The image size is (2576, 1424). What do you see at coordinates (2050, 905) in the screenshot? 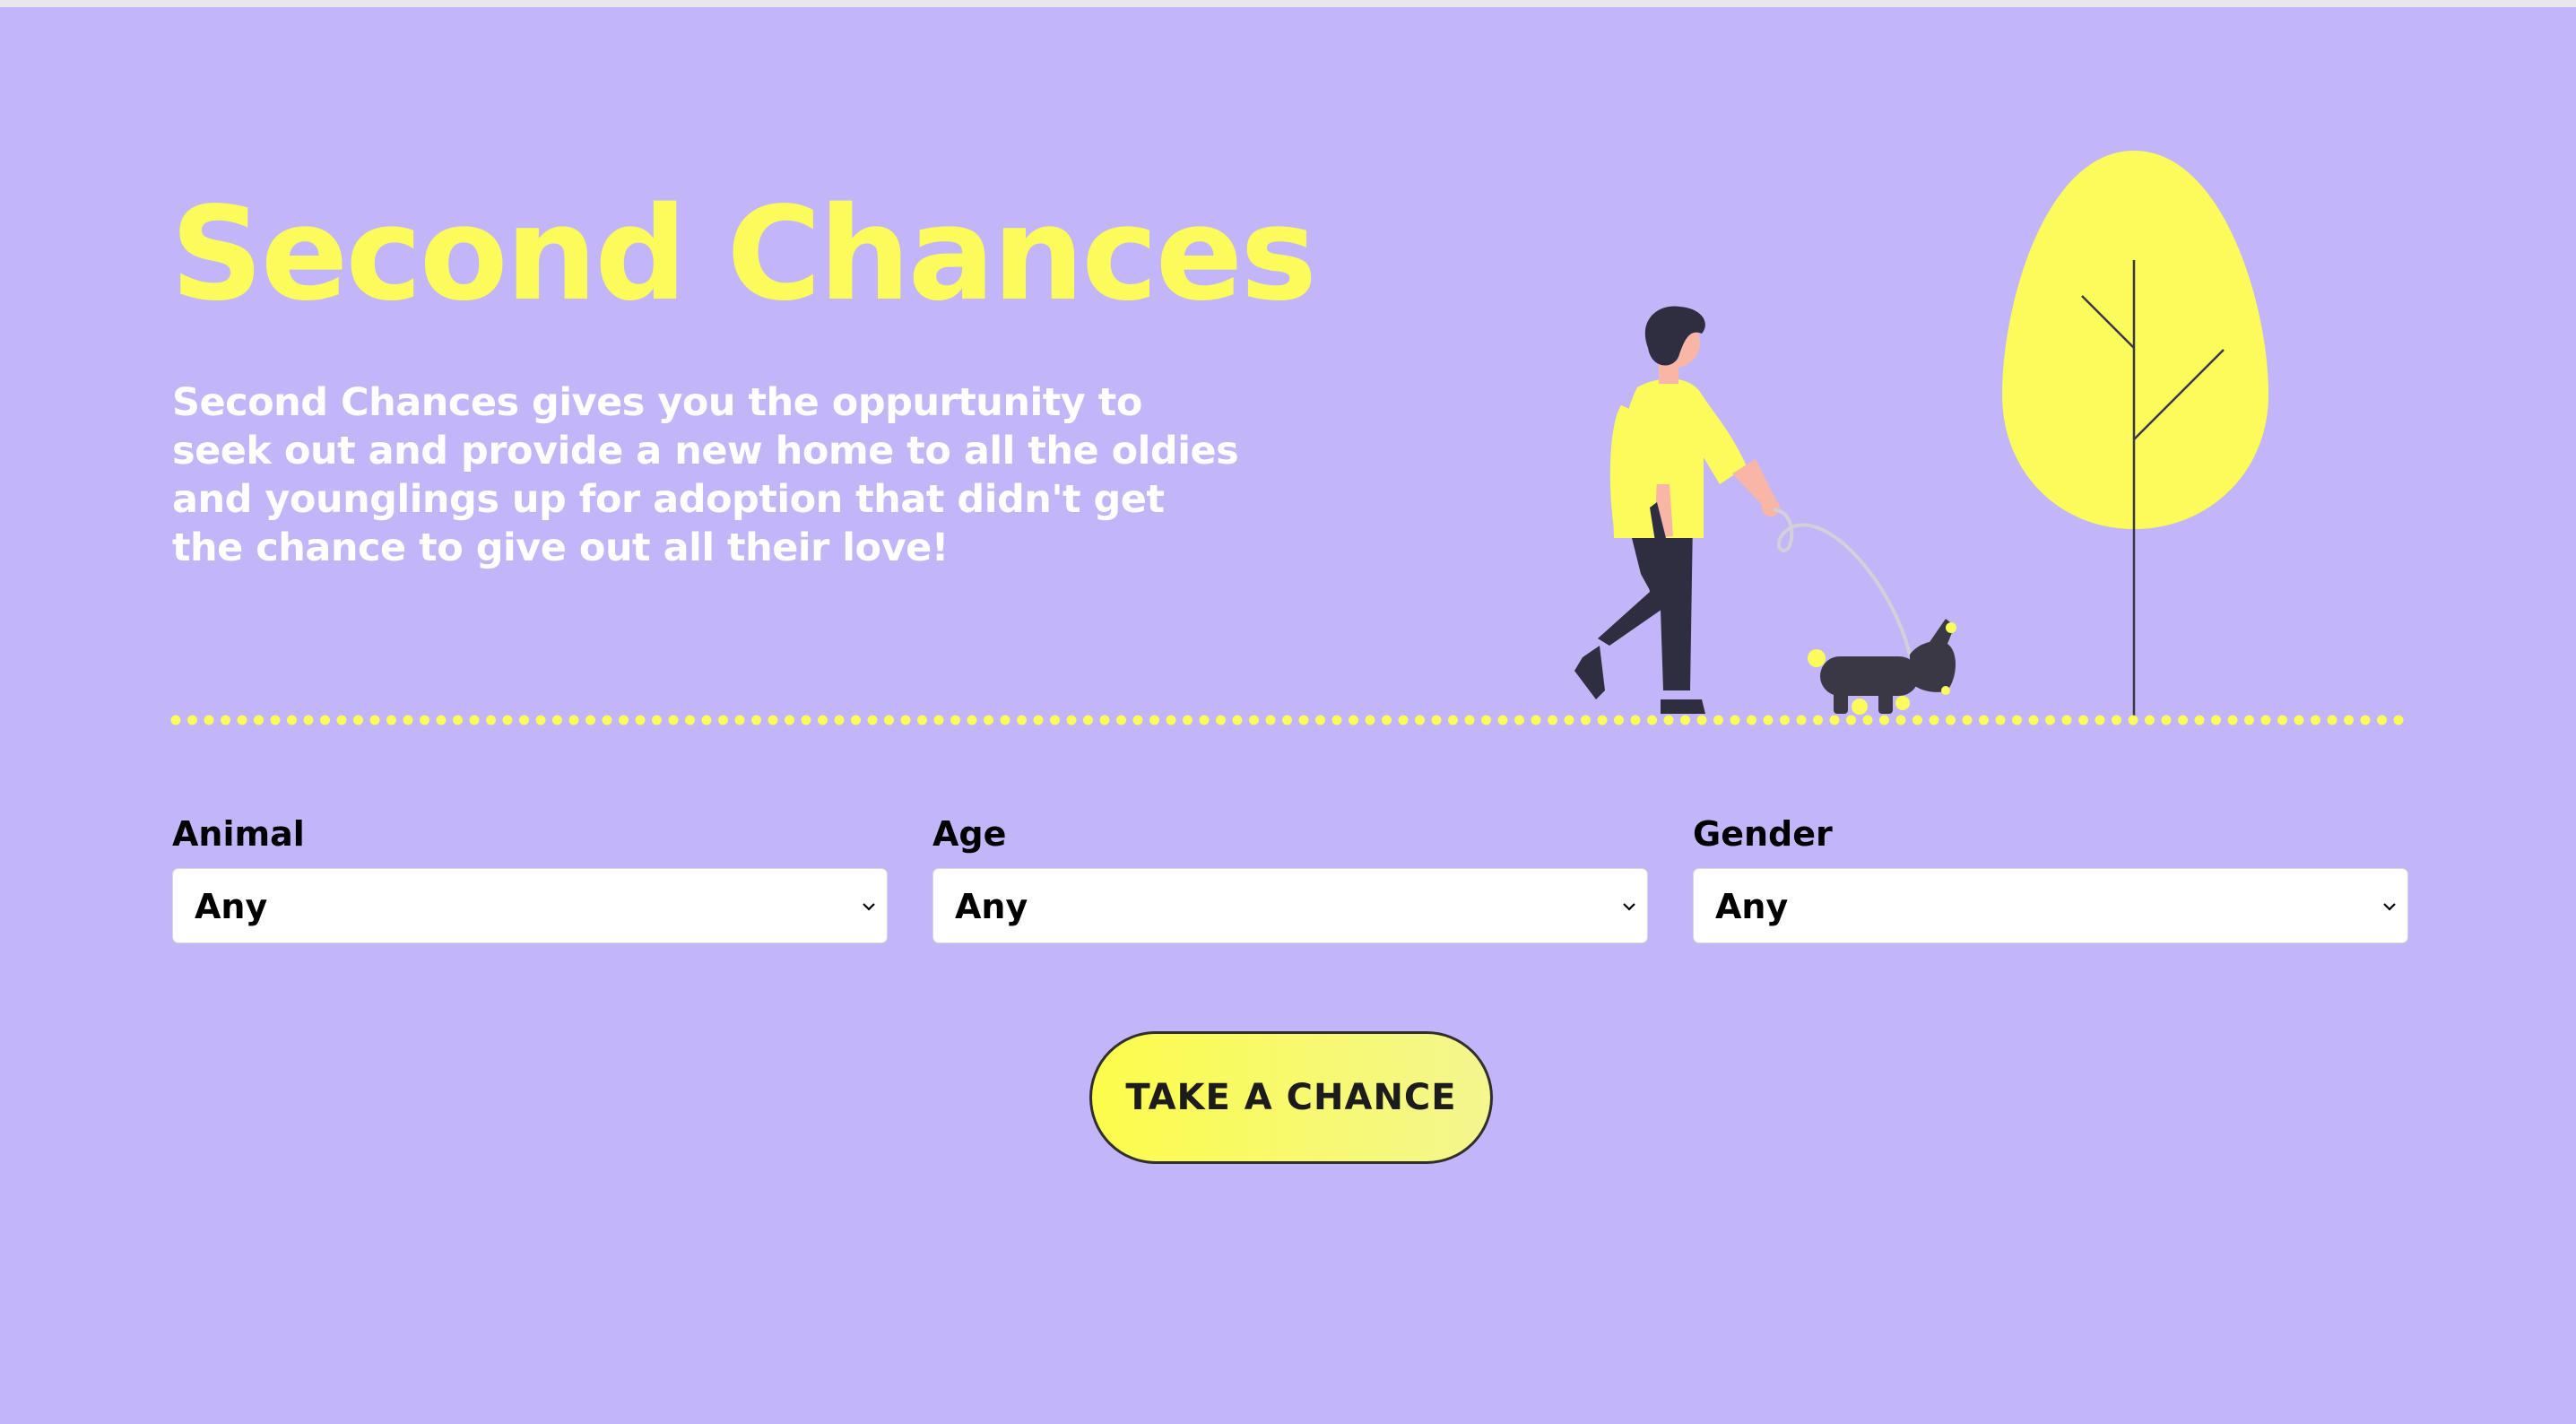
I see `gender-select: Any` at bounding box center [2050, 905].